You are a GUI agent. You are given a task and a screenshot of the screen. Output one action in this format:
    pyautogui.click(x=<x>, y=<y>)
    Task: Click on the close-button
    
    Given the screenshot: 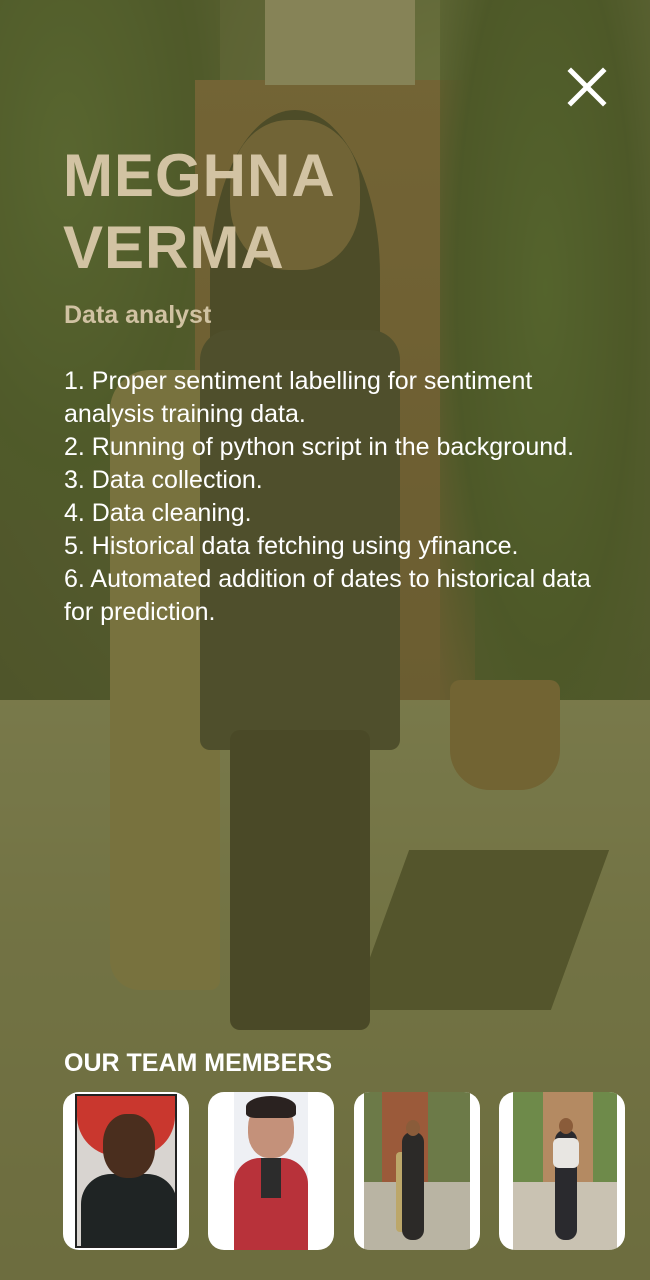 What is the action you would take?
    pyautogui.click(x=587, y=87)
    